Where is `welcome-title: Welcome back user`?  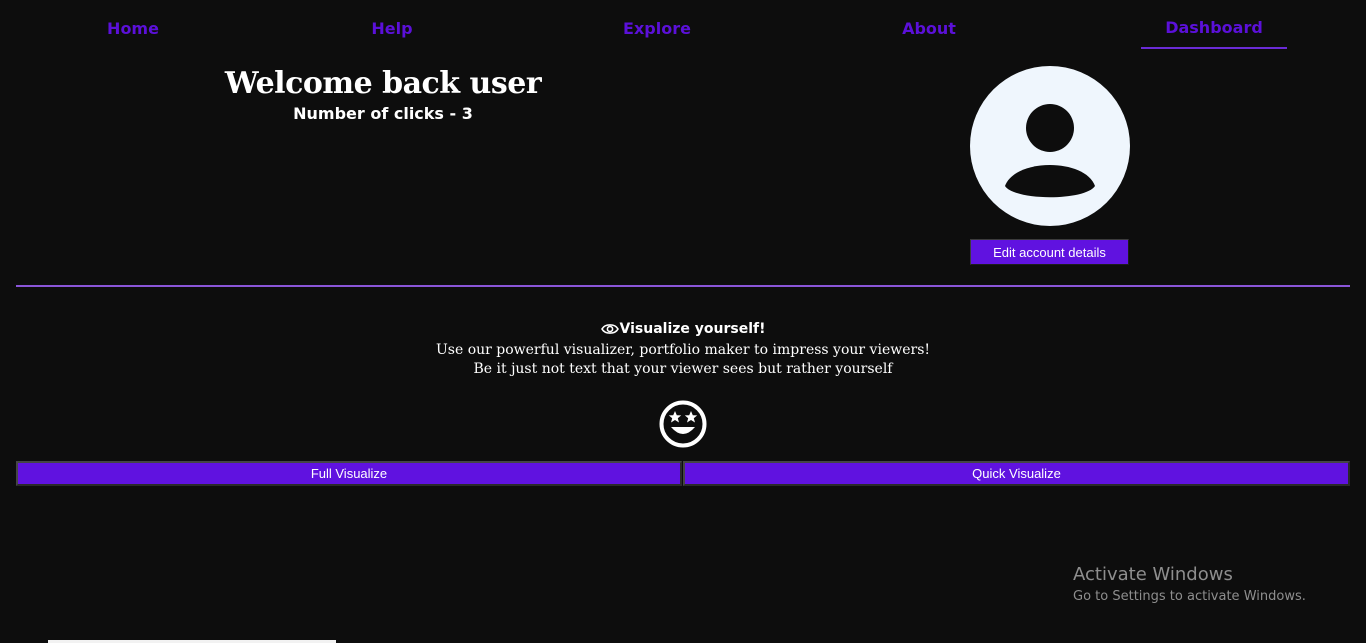 welcome-title: Welcome back user is located at coordinates (383, 83).